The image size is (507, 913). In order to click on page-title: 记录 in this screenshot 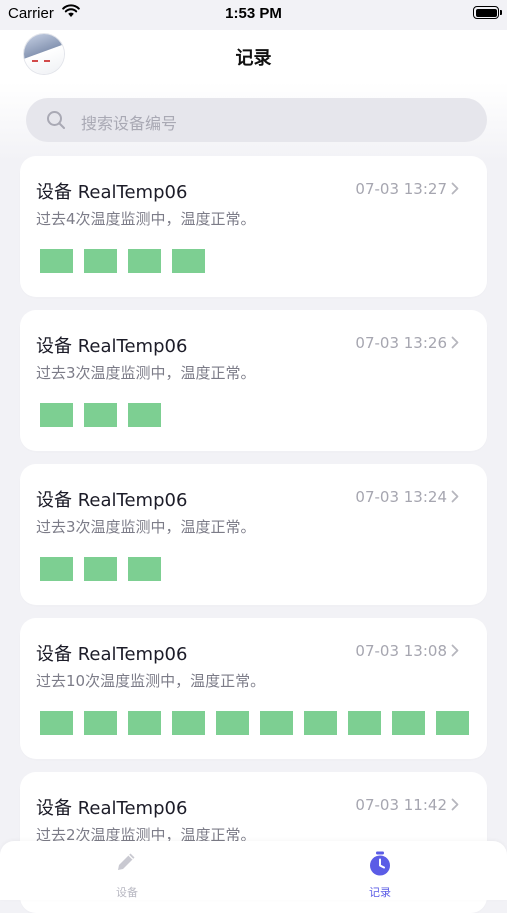, I will do `click(253, 58)`.